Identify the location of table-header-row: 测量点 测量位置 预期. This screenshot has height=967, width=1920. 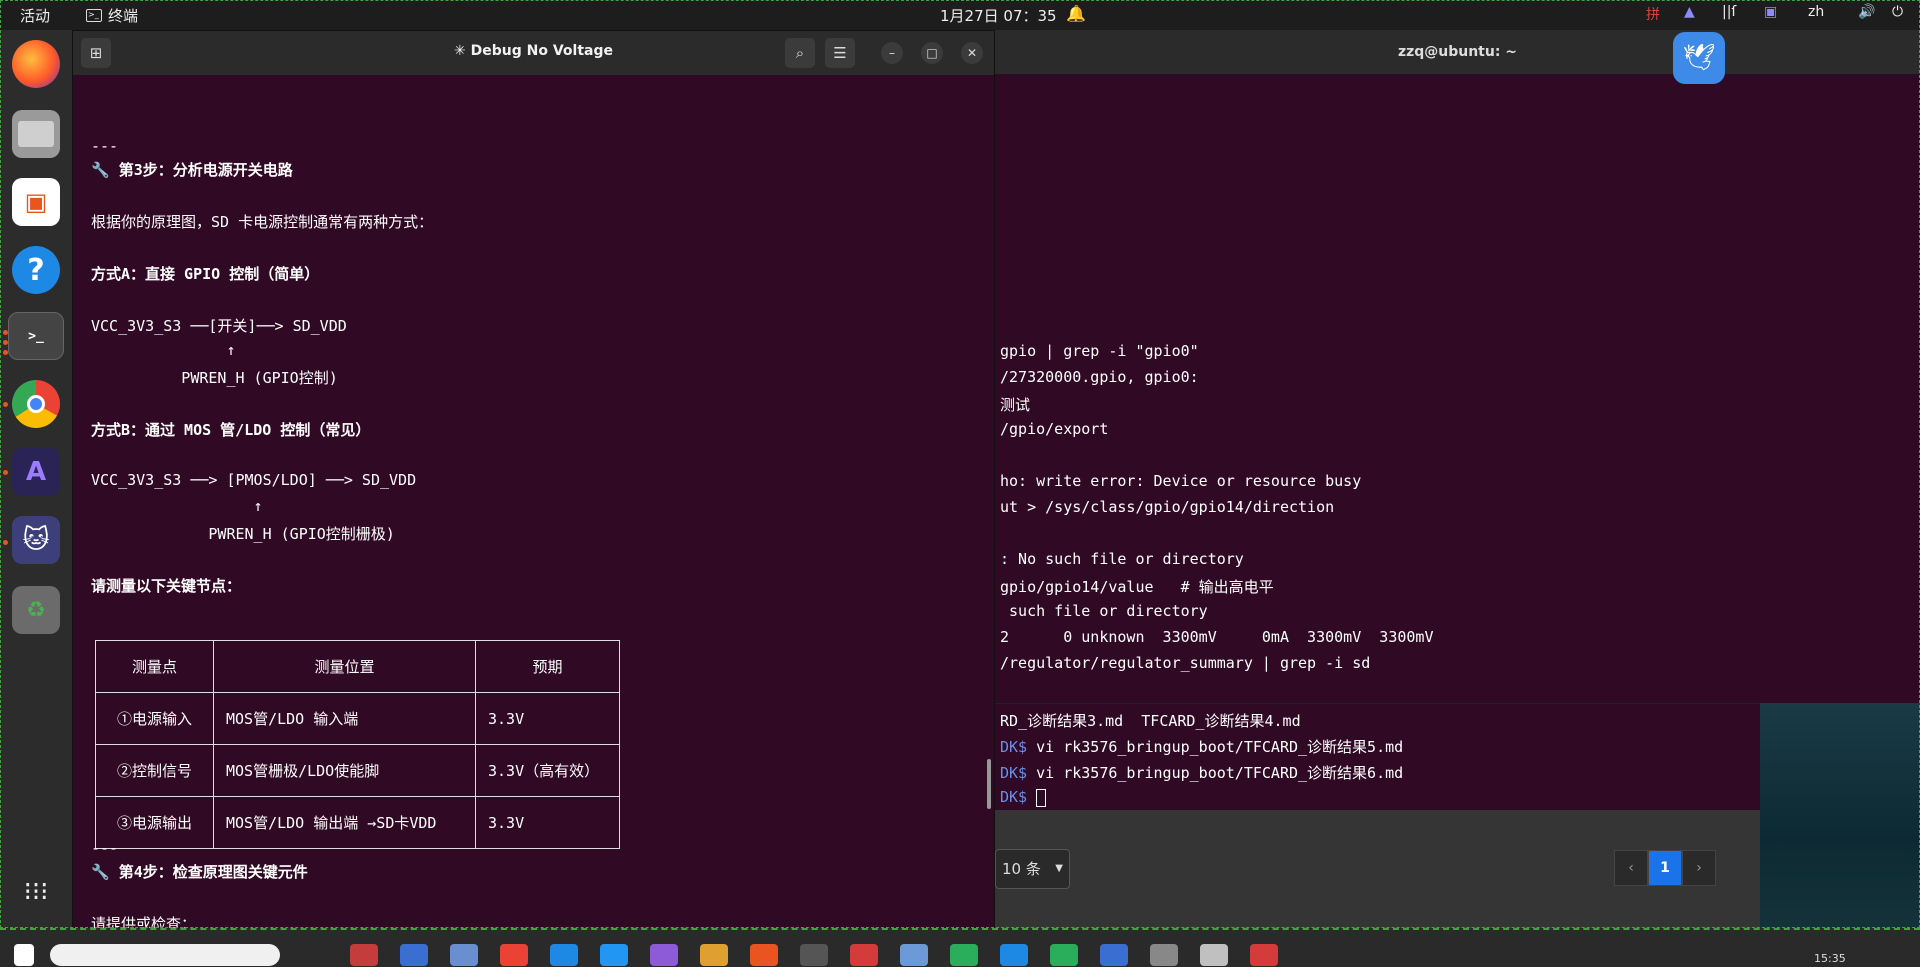
(357, 666).